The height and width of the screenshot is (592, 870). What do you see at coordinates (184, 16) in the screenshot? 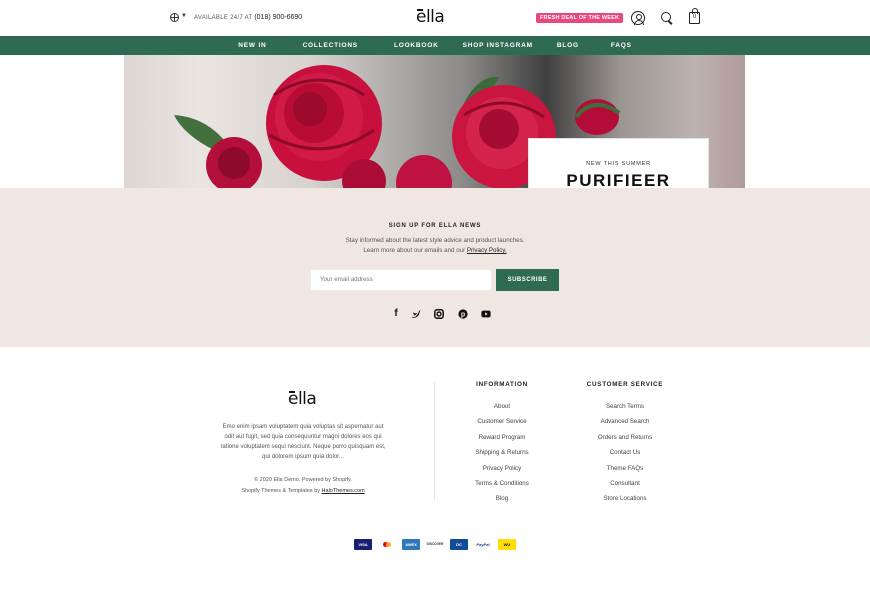
I see `chevron-down-icon: ▼` at bounding box center [184, 16].